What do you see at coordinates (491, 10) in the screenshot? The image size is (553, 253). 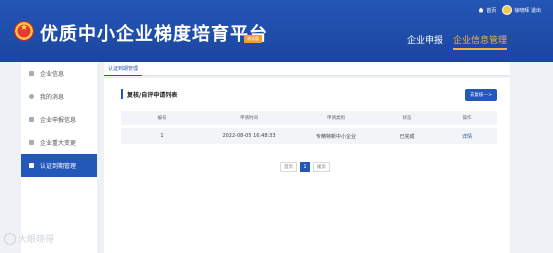 I see `home-label: 首页` at bounding box center [491, 10].